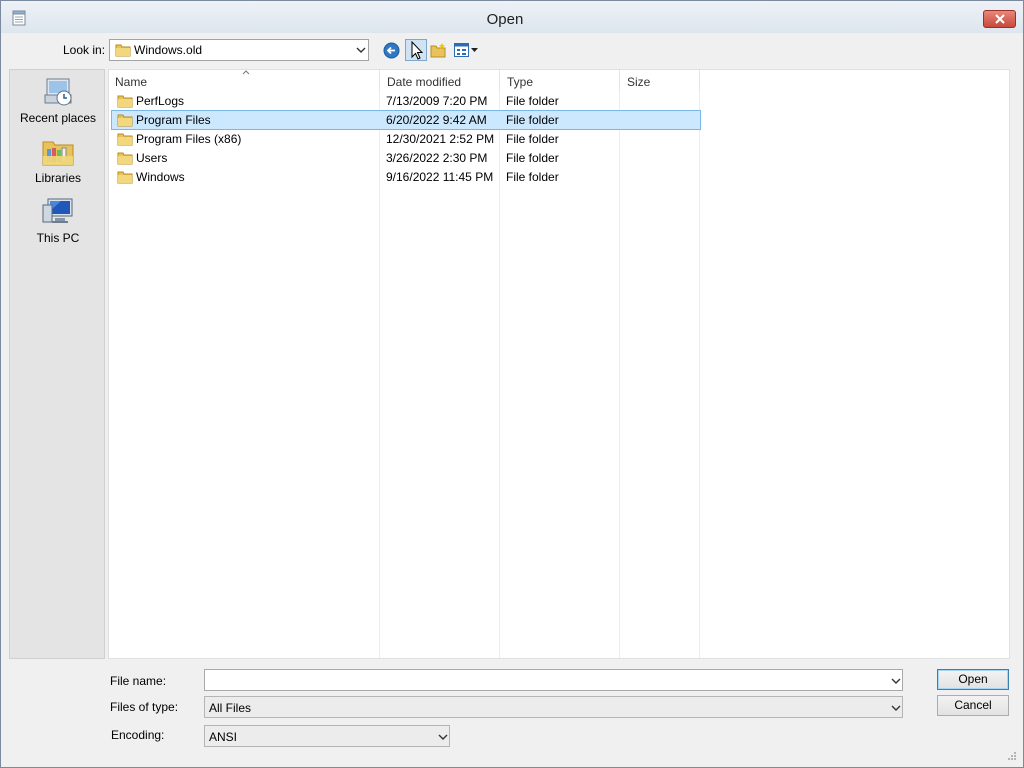  Describe the element at coordinates (436, 120) in the screenshot. I see `cell-date: 6/20/2022 9:42 AM` at that location.